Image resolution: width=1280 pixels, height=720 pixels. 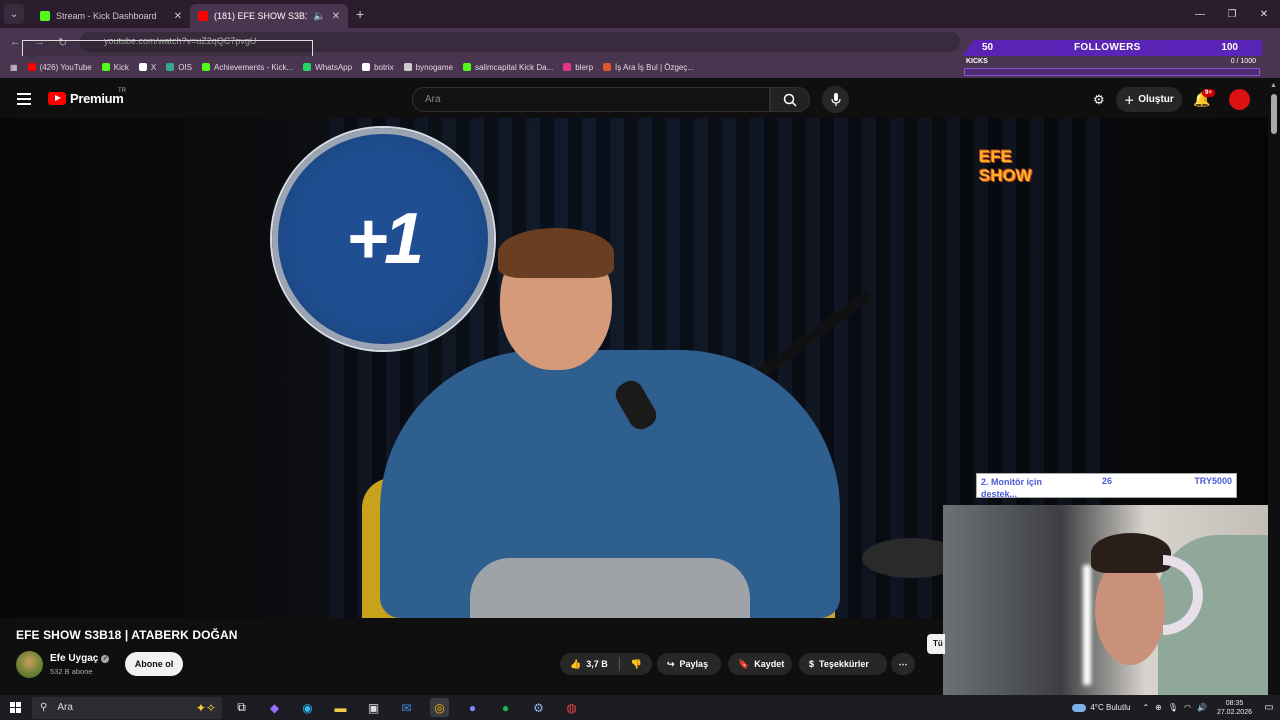 What do you see at coordinates (584, 67) in the screenshot?
I see `bookmark-label: blerp` at bounding box center [584, 67].